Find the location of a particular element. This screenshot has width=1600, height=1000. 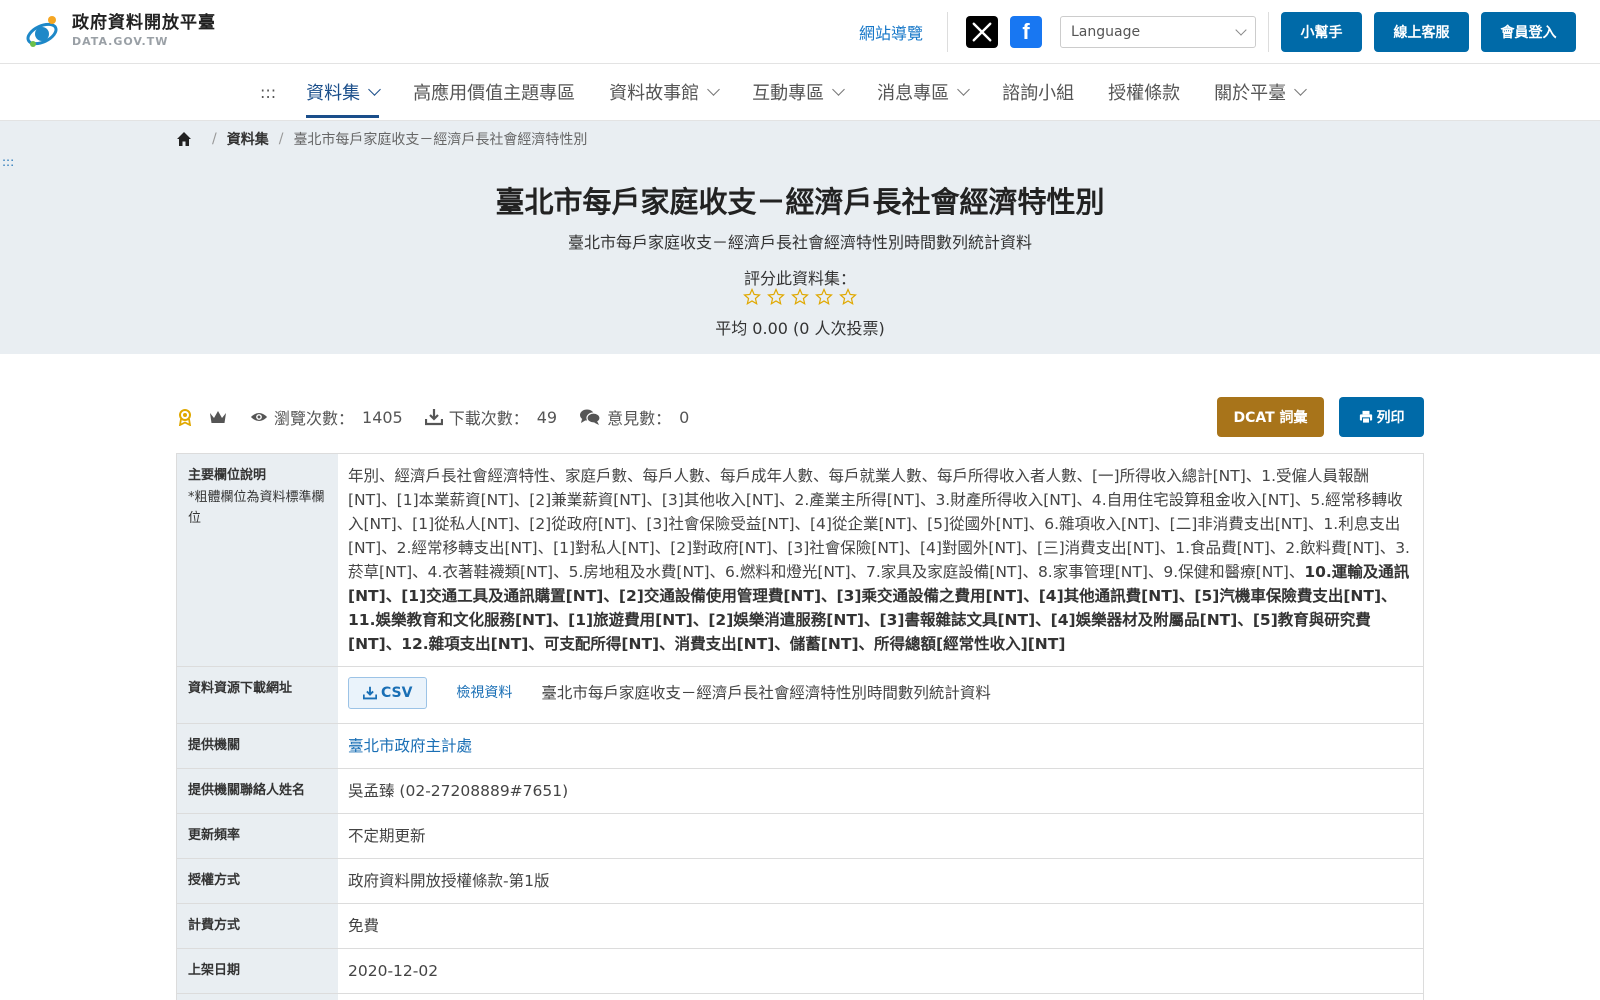

provider-link: 臺北市政府主計處 is located at coordinates (410, 746).